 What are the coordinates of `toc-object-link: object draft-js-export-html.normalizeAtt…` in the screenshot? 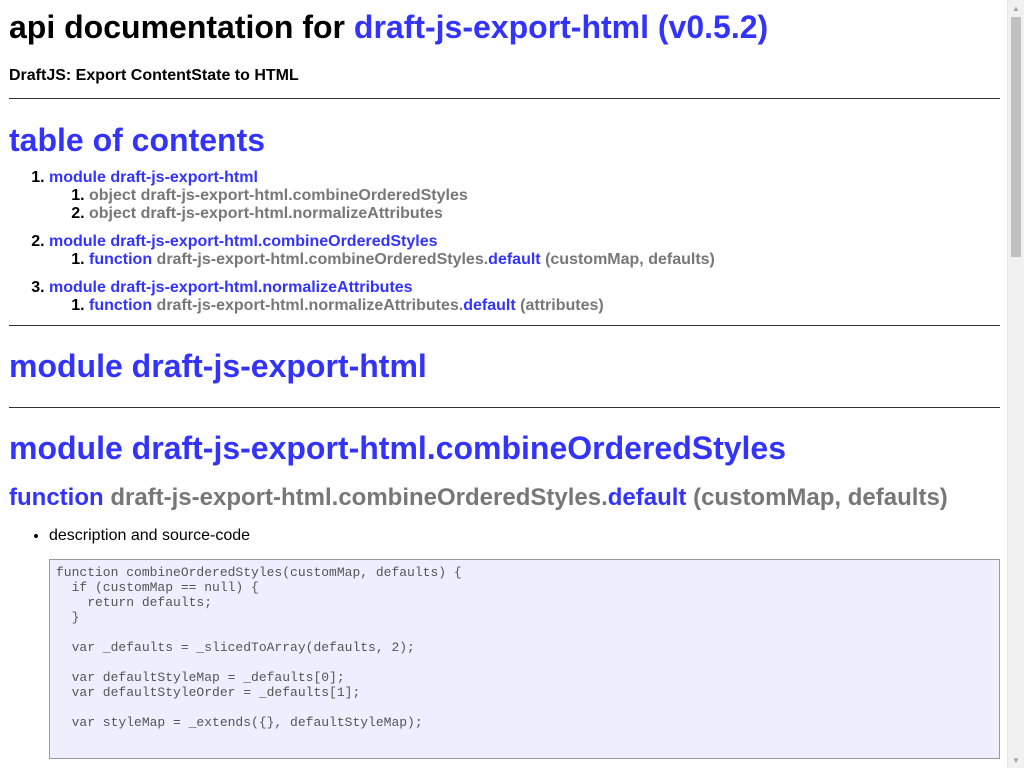 It's located at (266, 213).